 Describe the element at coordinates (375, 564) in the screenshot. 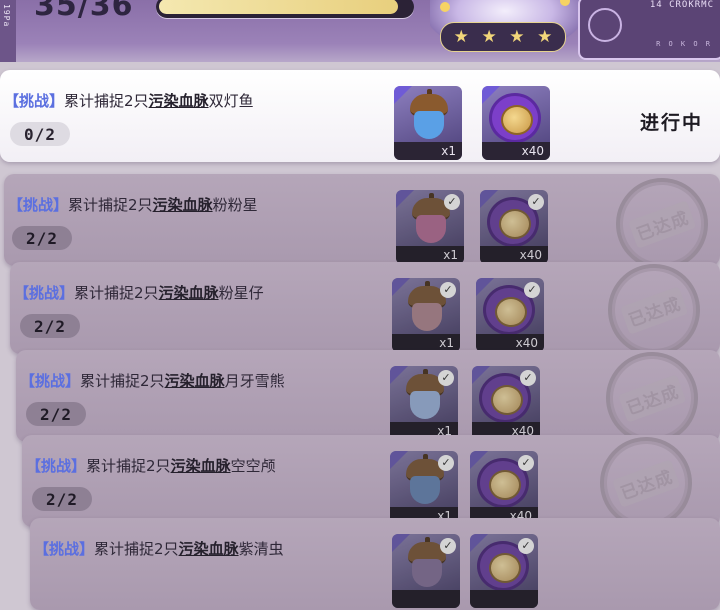

I see `task-row: 【挑战】累计捕捉2只污染血脉紫清虫 ✓ ✓` at that location.